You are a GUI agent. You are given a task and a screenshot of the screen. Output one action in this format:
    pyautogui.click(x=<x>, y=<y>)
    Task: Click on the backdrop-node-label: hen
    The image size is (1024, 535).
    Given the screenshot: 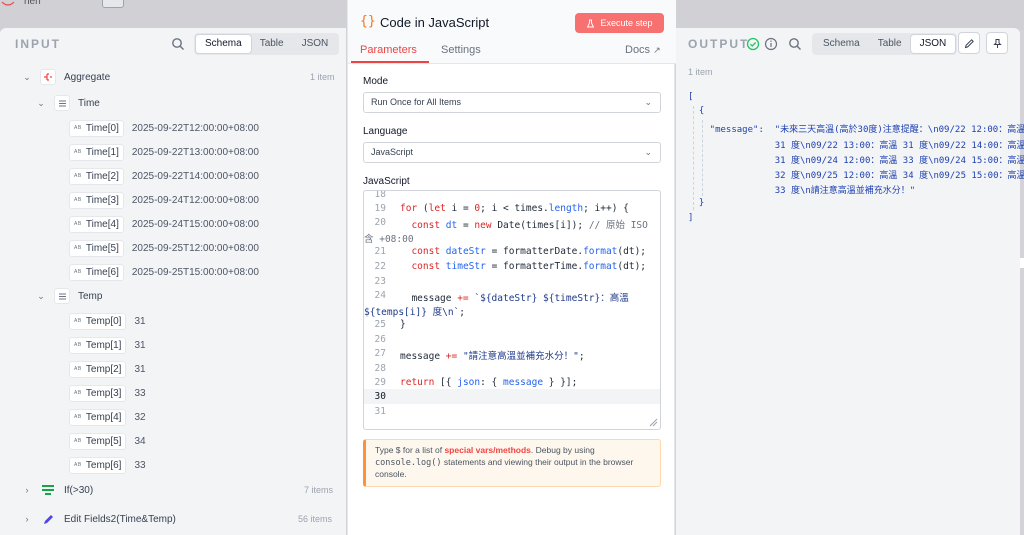 What is the action you would take?
    pyautogui.click(x=32, y=3)
    